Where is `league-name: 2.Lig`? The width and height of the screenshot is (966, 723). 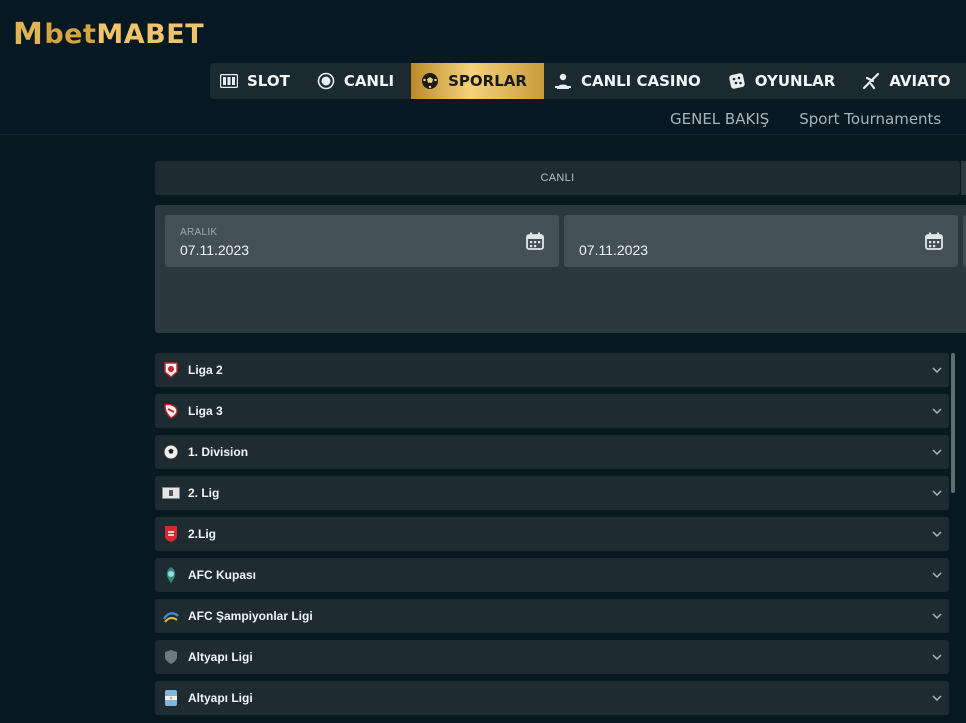
league-name: 2.Lig is located at coordinates (202, 534).